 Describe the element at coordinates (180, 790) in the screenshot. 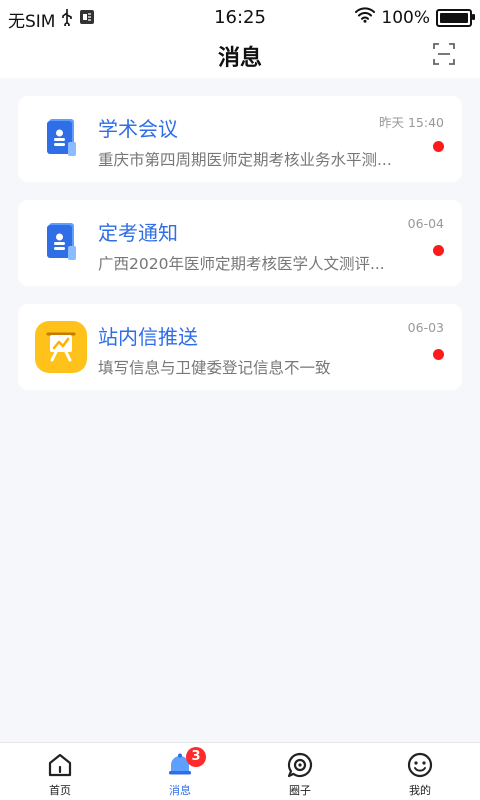

I see `tab-label: 消息` at that location.